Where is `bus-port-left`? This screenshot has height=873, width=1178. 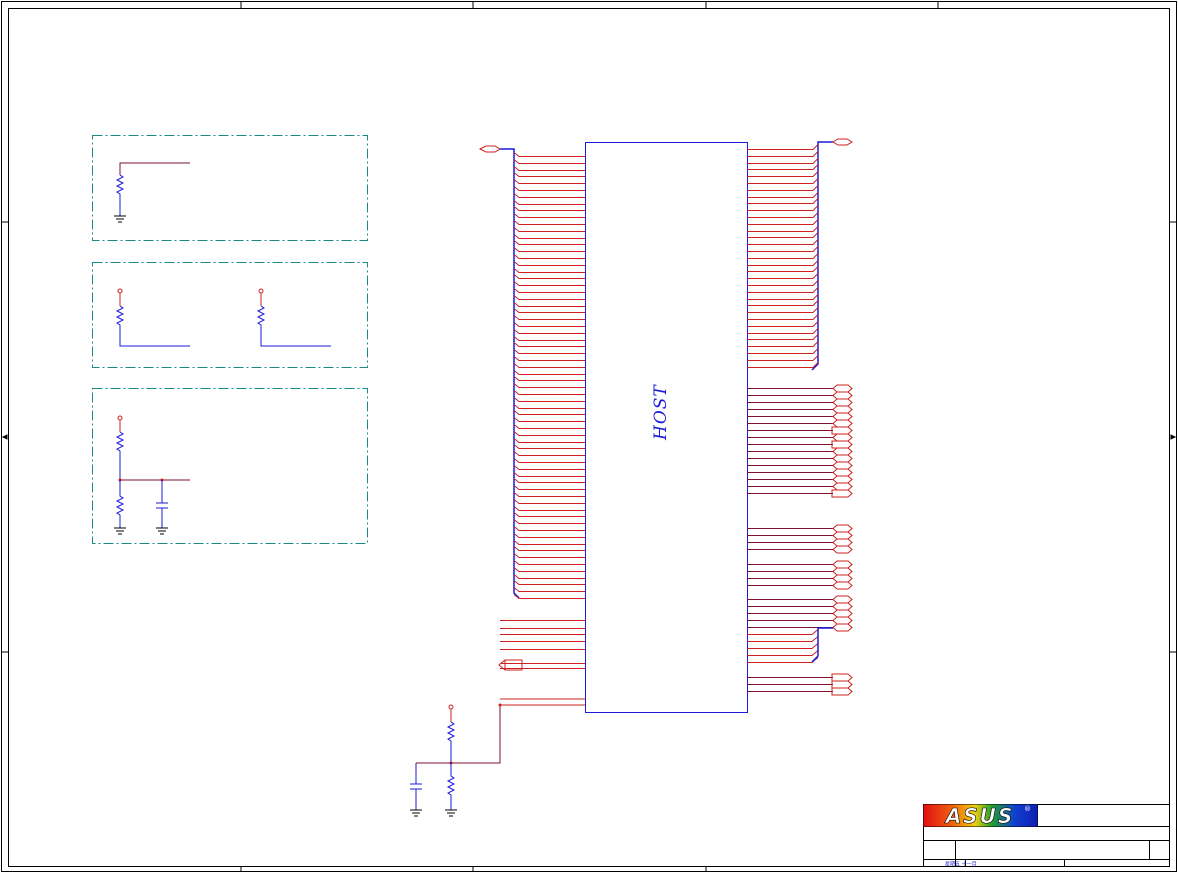 bus-port-left is located at coordinates (489, 149).